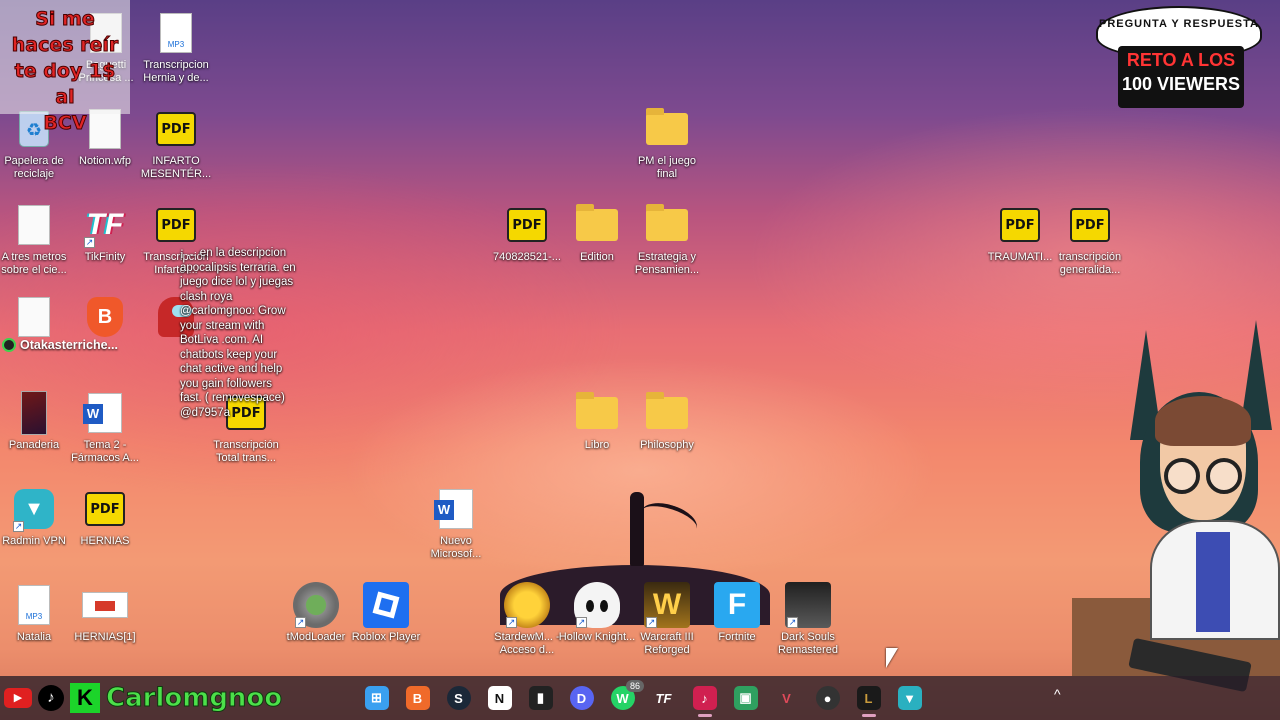  Describe the element at coordinates (1224, 476) in the screenshot. I see `avatar-glasses-right` at that location.